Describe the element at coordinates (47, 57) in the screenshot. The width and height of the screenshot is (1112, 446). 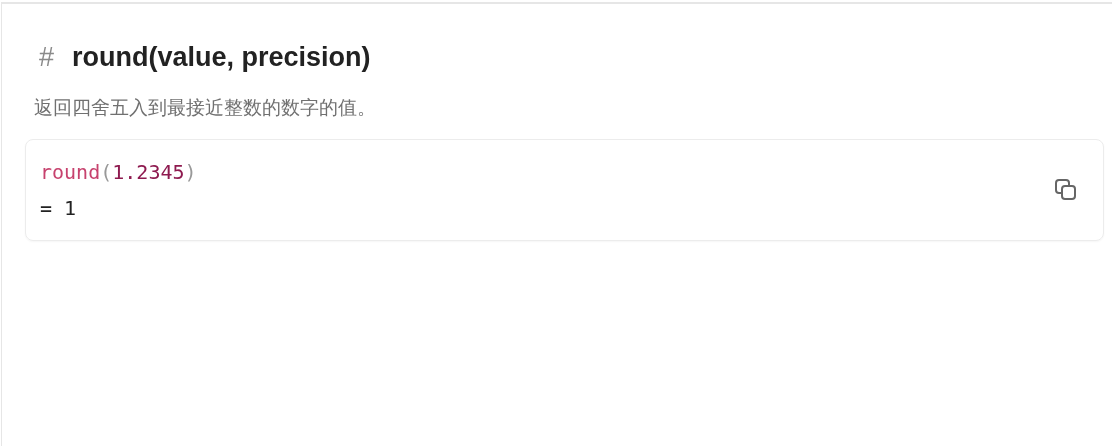
I see `anchor-link: #` at that location.